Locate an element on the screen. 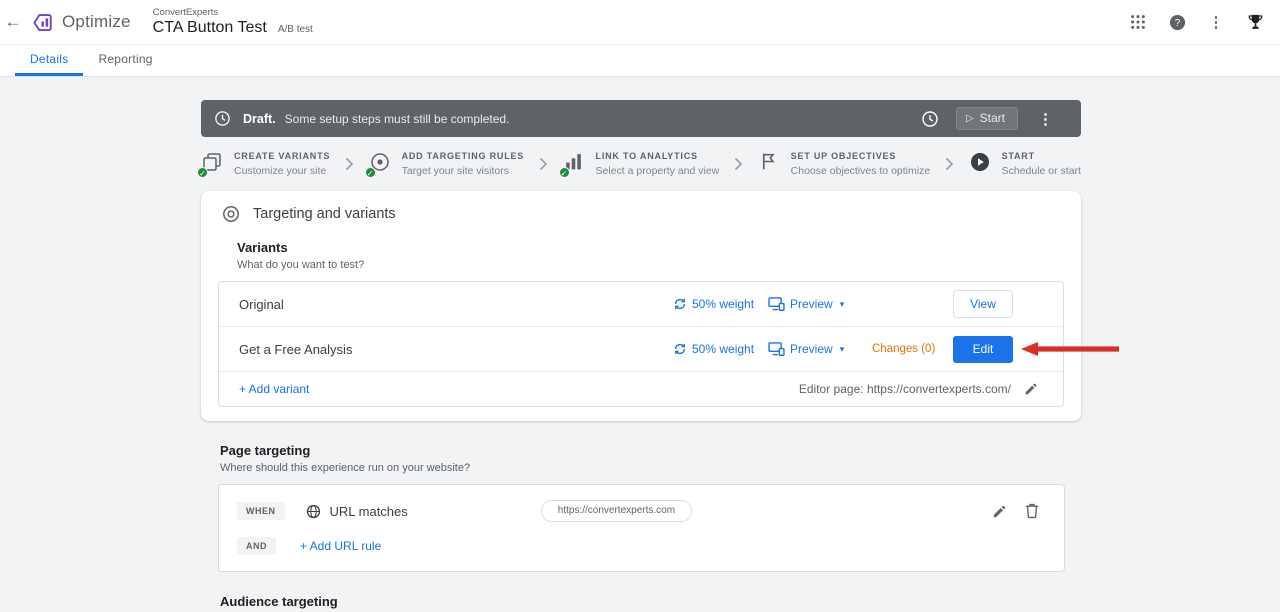 This screenshot has height=612, width=1280. schedule-clock-icon is located at coordinates (930, 119).